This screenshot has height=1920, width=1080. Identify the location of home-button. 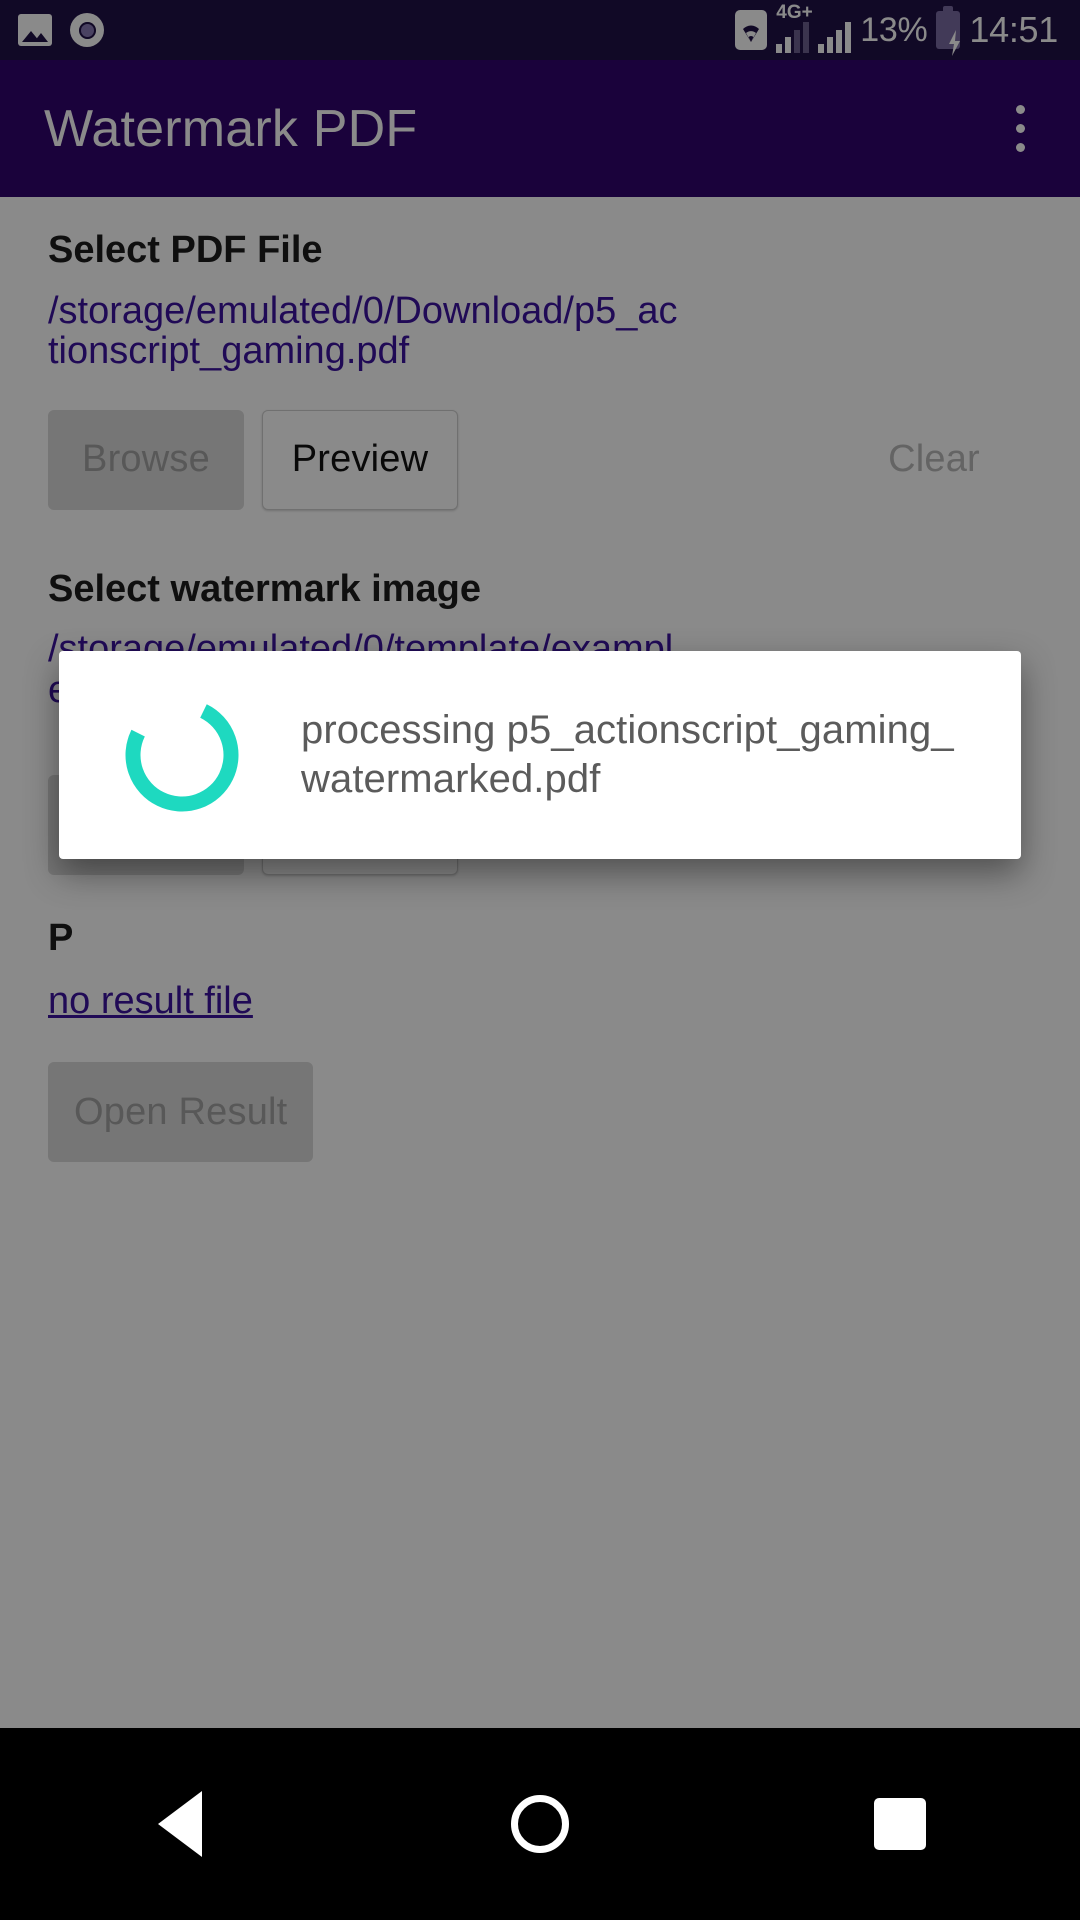
(540, 1824).